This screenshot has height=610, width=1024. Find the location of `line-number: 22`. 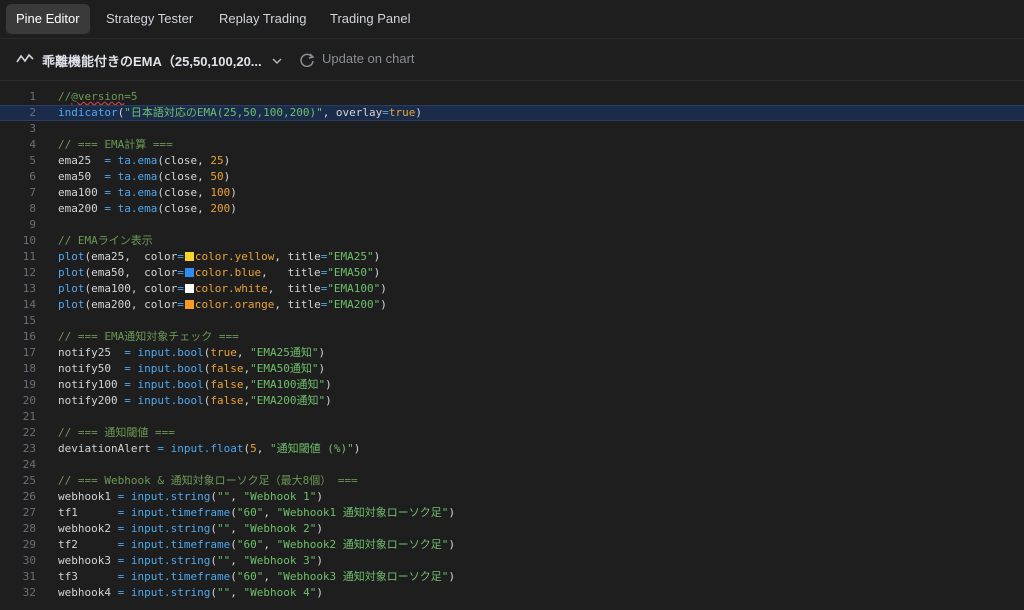

line-number: 22 is located at coordinates (29, 432).